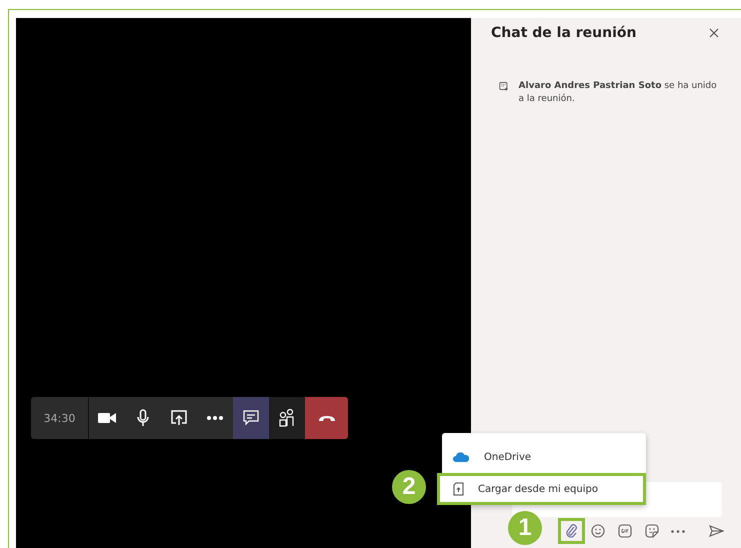 The height and width of the screenshot is (548, 741). I want to click on call-timer: 34:30, so click(60, 418).